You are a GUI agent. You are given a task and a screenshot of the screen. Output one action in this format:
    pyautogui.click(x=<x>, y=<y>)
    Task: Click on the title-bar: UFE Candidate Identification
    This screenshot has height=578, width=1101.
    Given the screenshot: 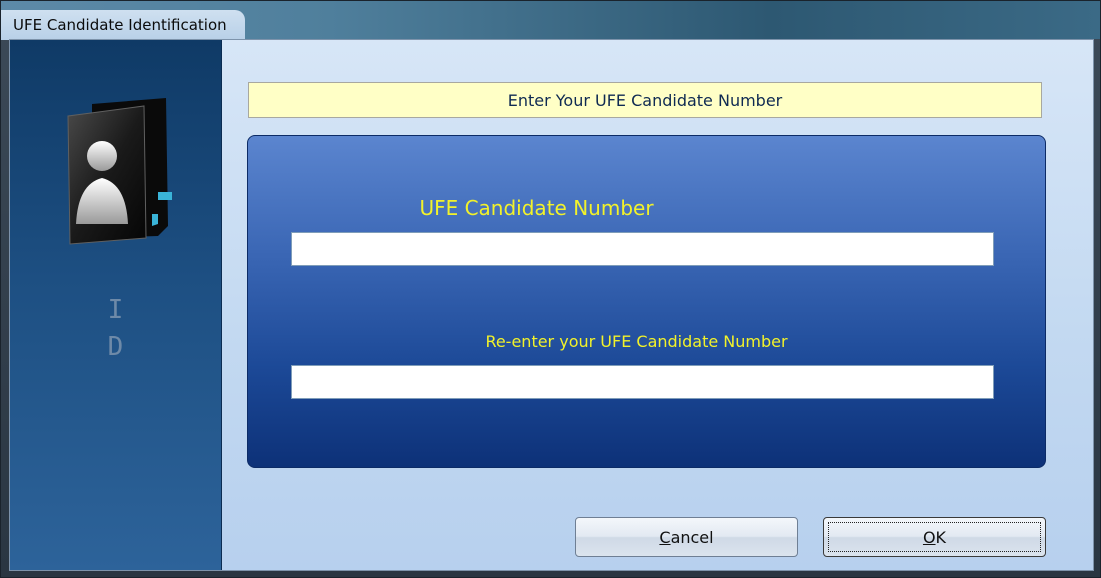 What is the action you would take?
    pyautogui.click(x=550, y=20)
    